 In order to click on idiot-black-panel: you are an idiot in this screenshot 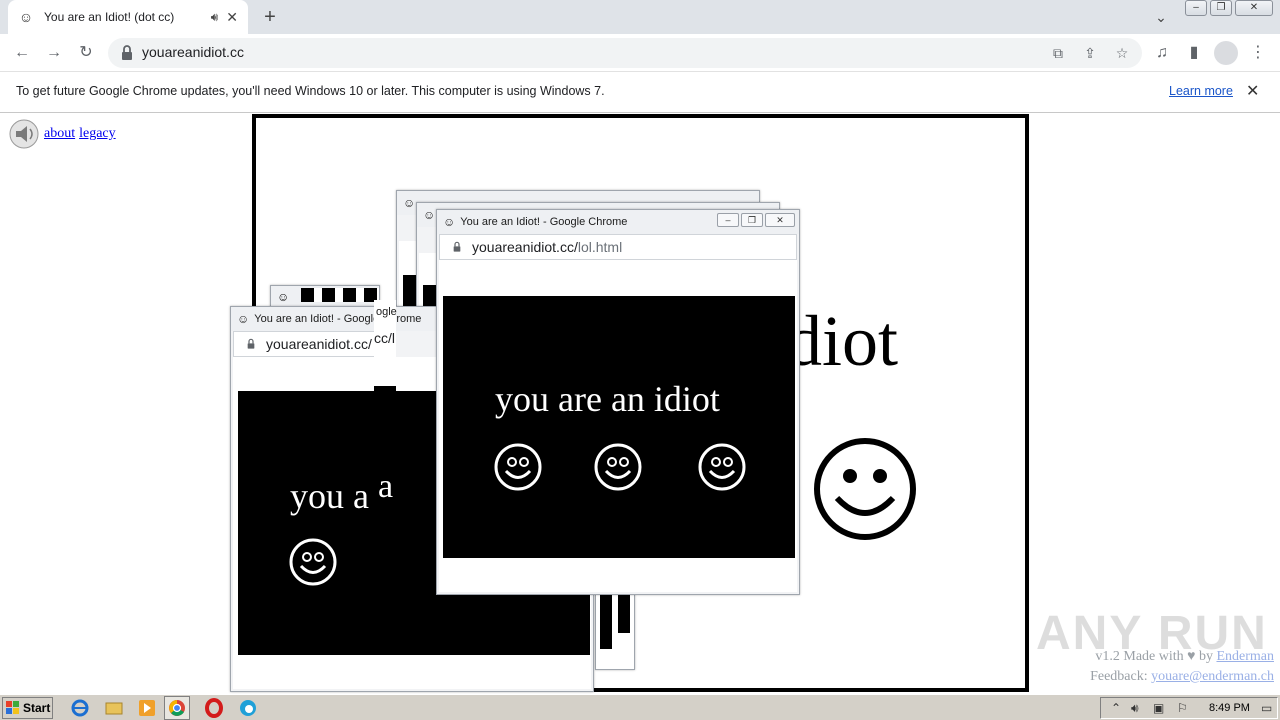, I will do `click(619, 427)`.